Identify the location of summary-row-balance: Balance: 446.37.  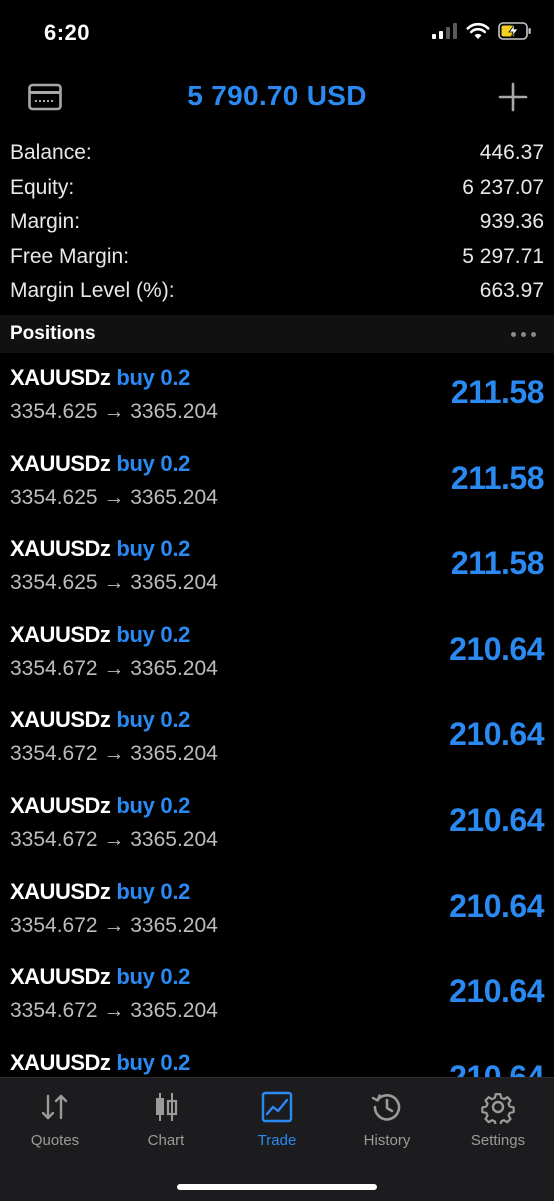
(277, 153).